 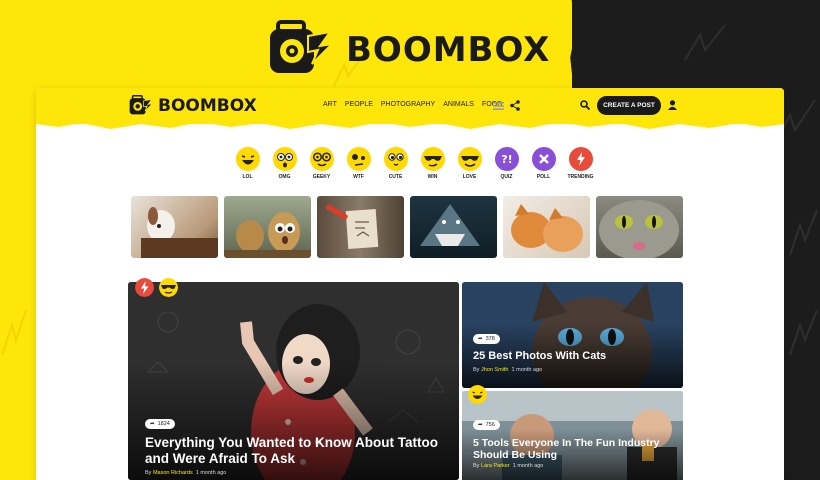 I want to click on reaction-cute: CUTE, so click(x=395, y=163).